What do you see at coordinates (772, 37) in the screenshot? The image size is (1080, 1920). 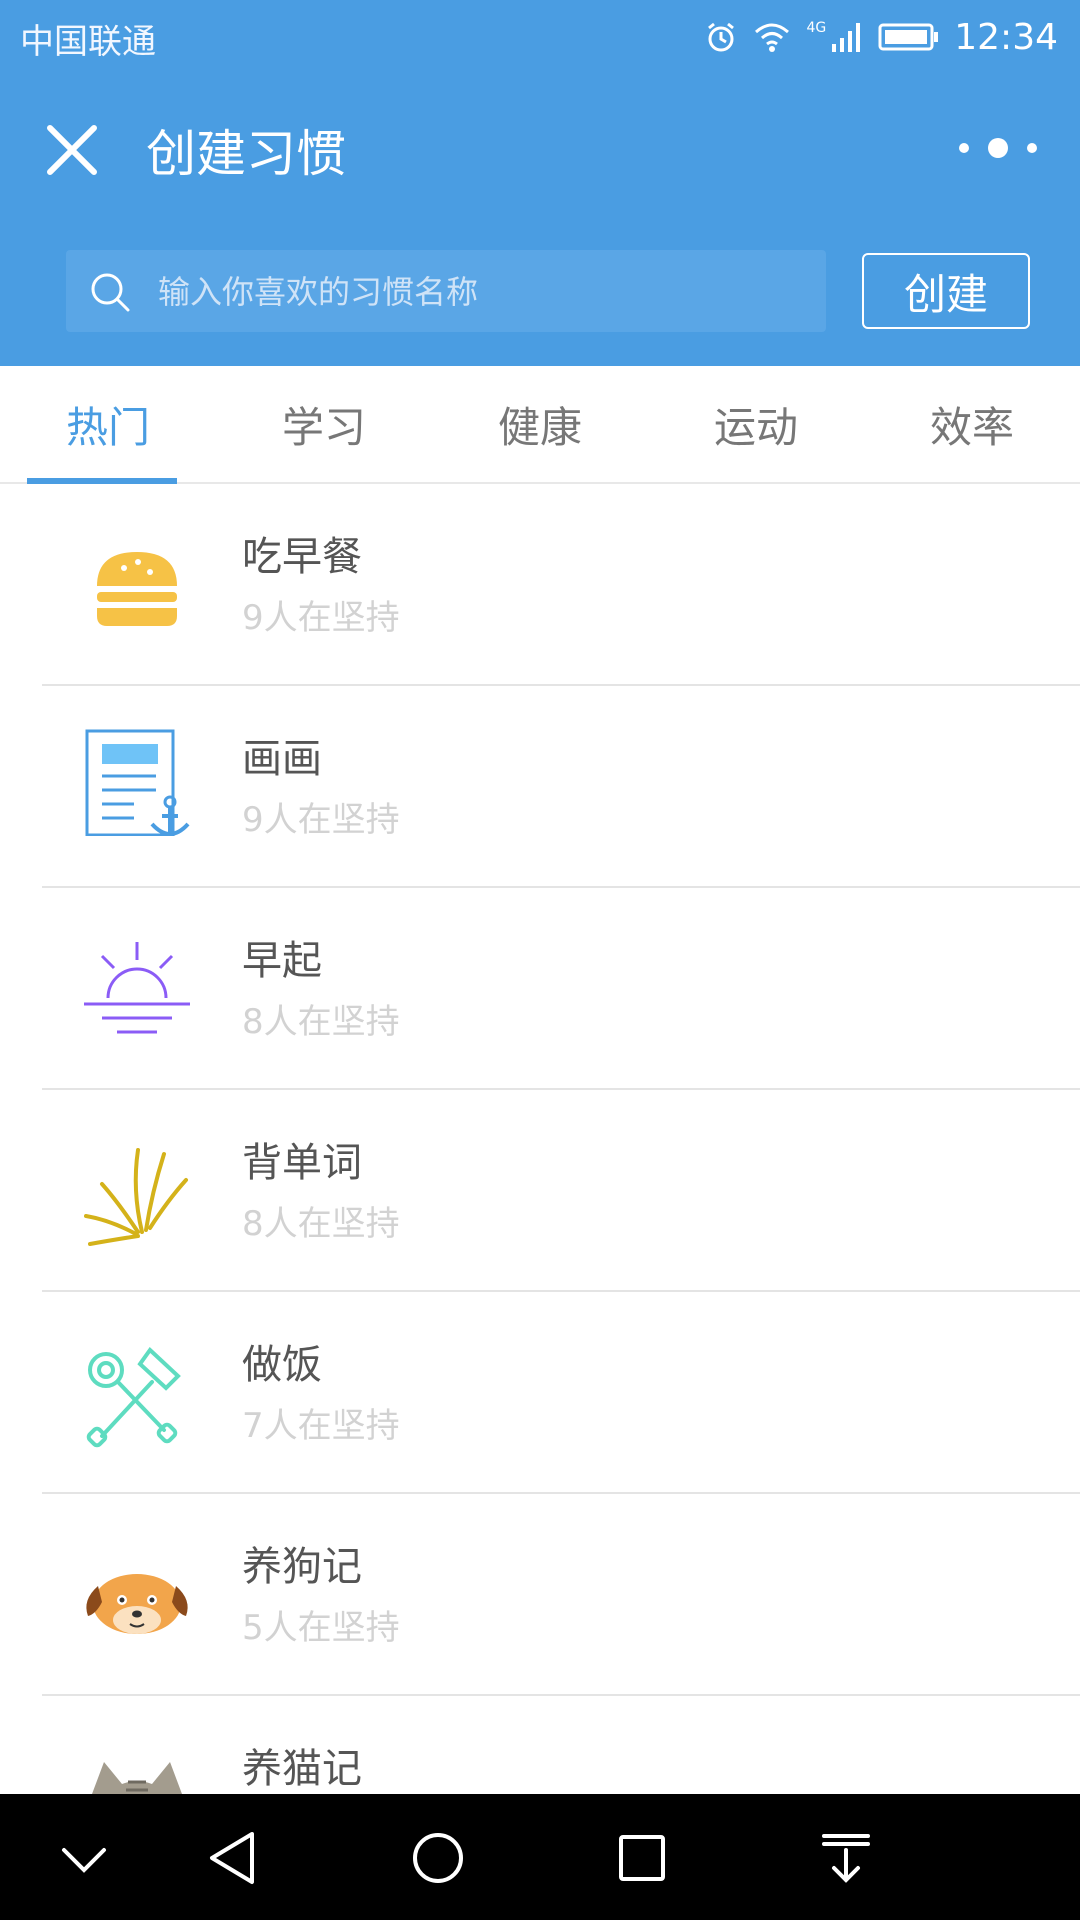 I see `wifi-icon` at bounding box center [772, 37].